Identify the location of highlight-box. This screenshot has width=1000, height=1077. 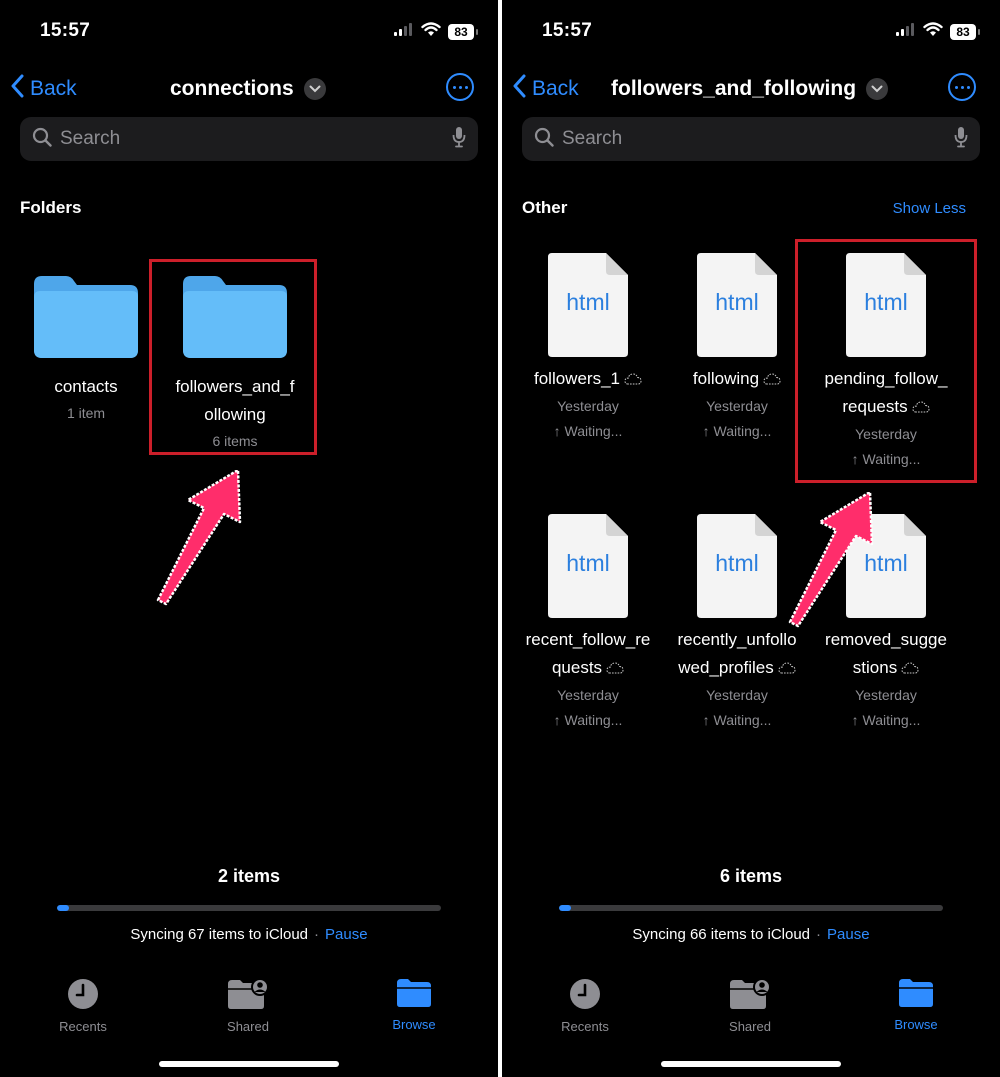
(886, 361).